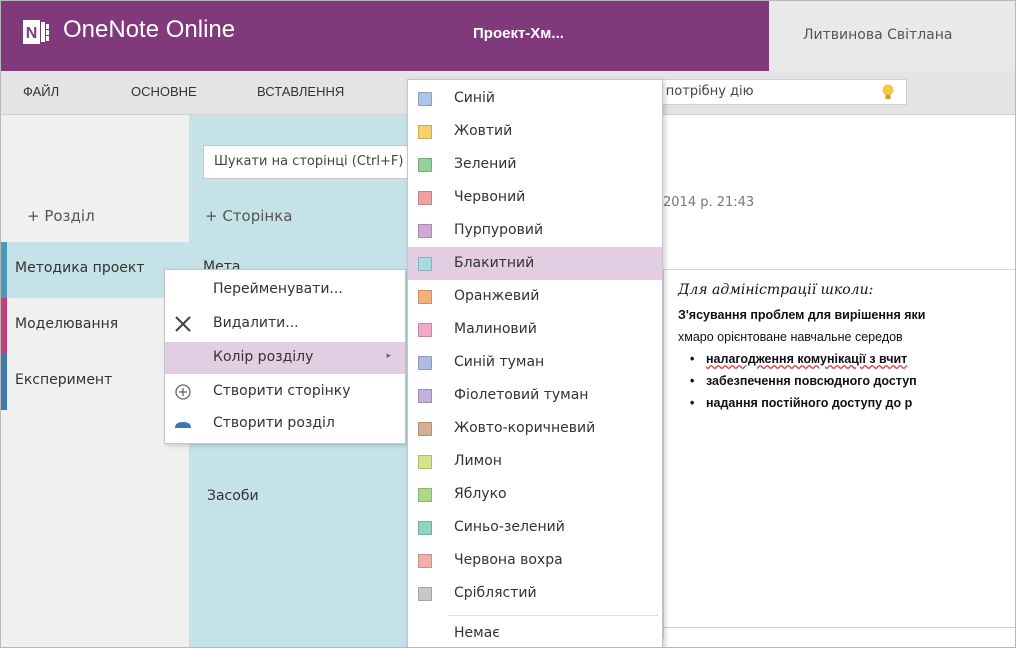 This screenshot has width=1016, height=648. Describe the element at coordinates (263, 357) in the screenshot. I see `menu-item-label: Колір розділу` at that location.